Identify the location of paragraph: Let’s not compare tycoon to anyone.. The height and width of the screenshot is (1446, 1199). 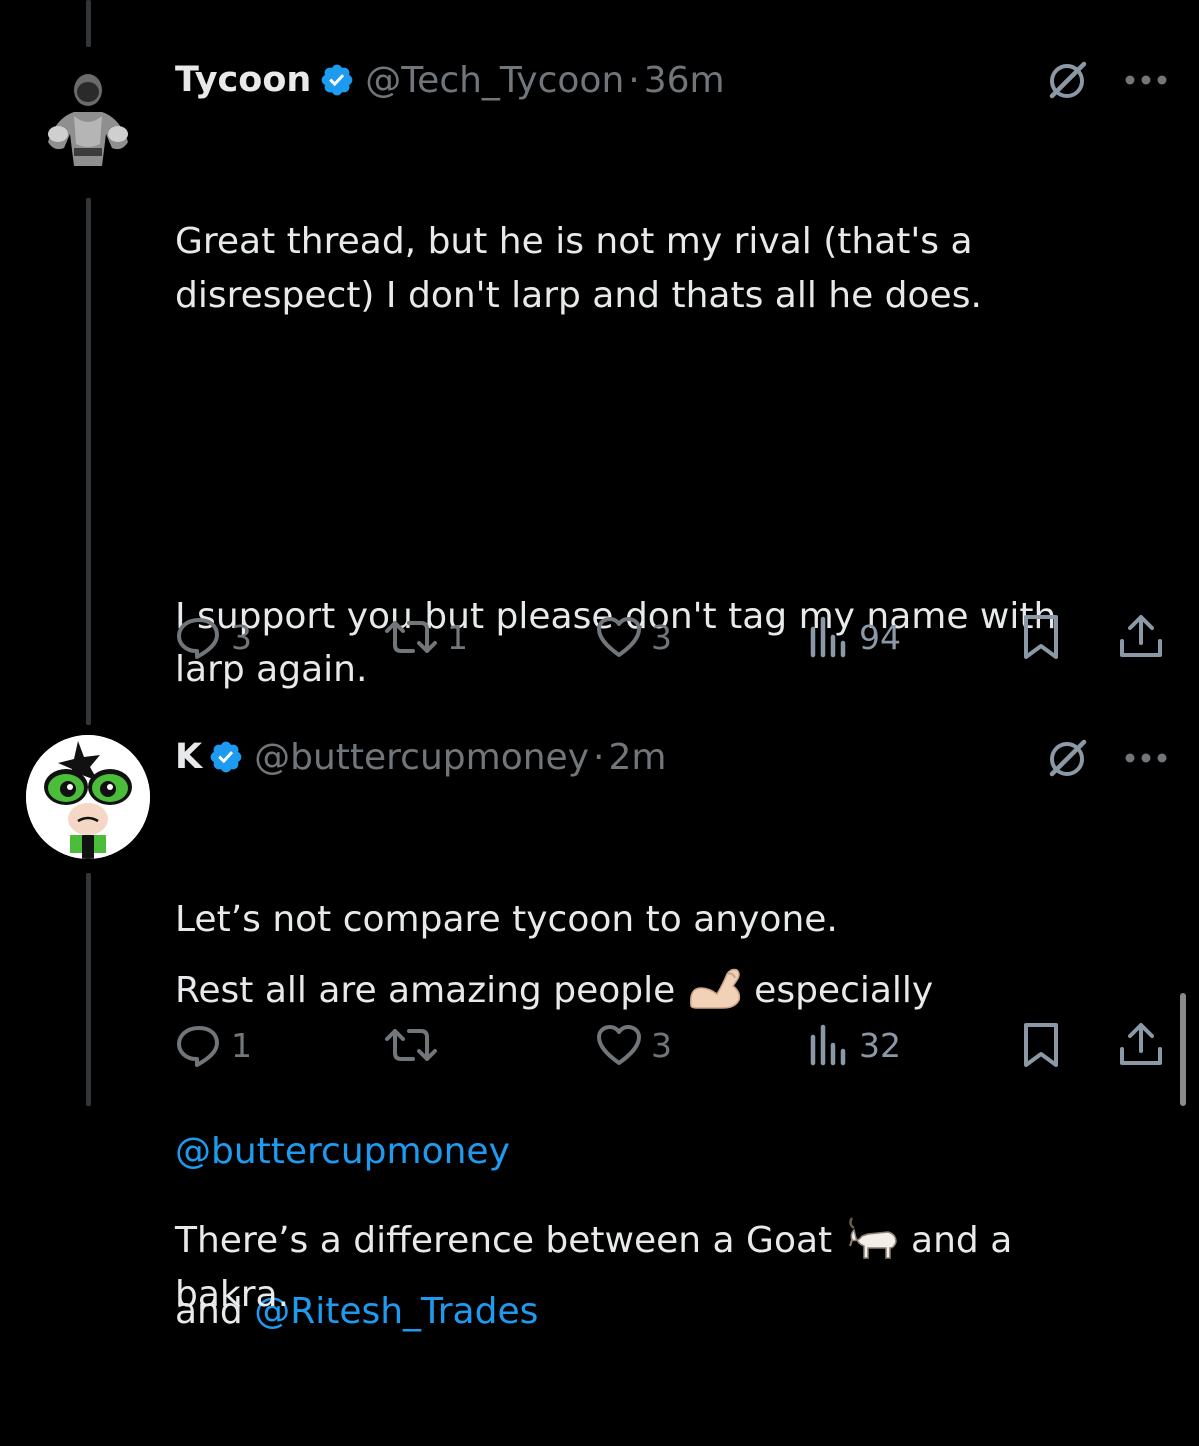
(506, 919).